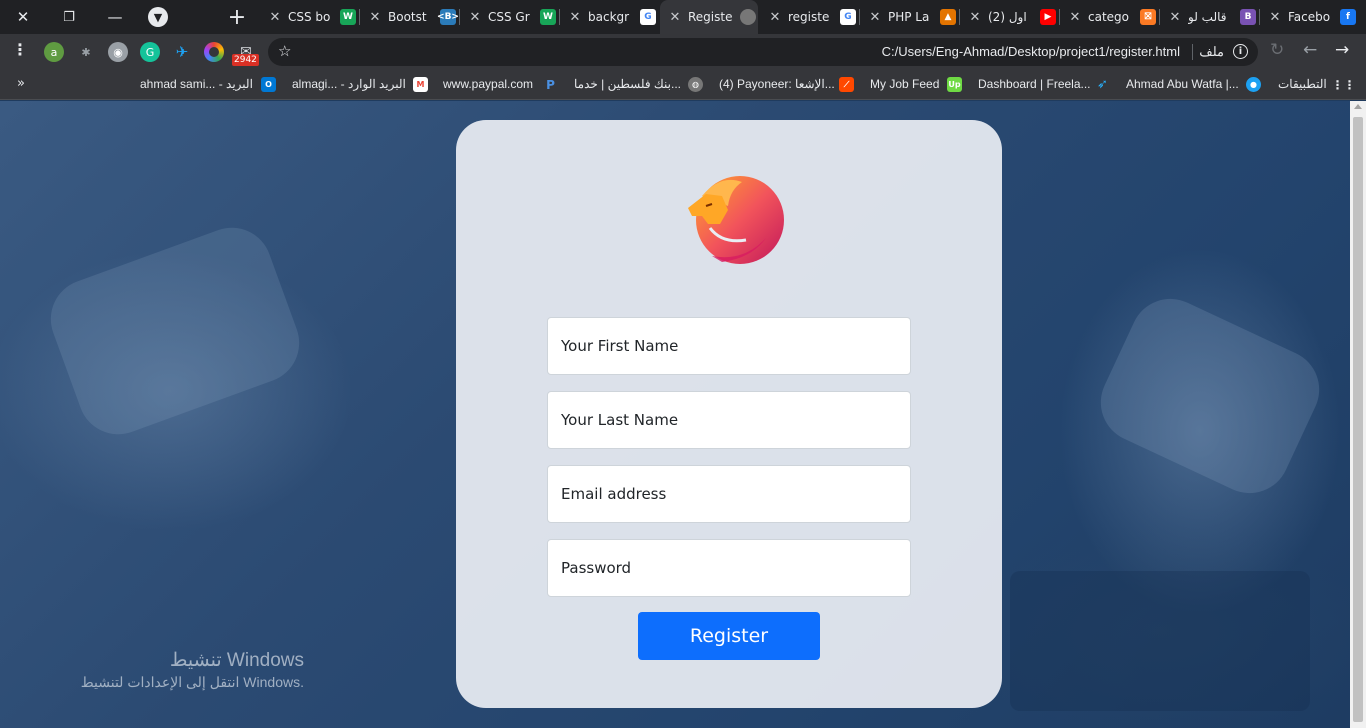 The width and height of the screenshot is (1366, 728). I want to click on browser-tab: ✕ PHP La ▲, so click(909, 17).